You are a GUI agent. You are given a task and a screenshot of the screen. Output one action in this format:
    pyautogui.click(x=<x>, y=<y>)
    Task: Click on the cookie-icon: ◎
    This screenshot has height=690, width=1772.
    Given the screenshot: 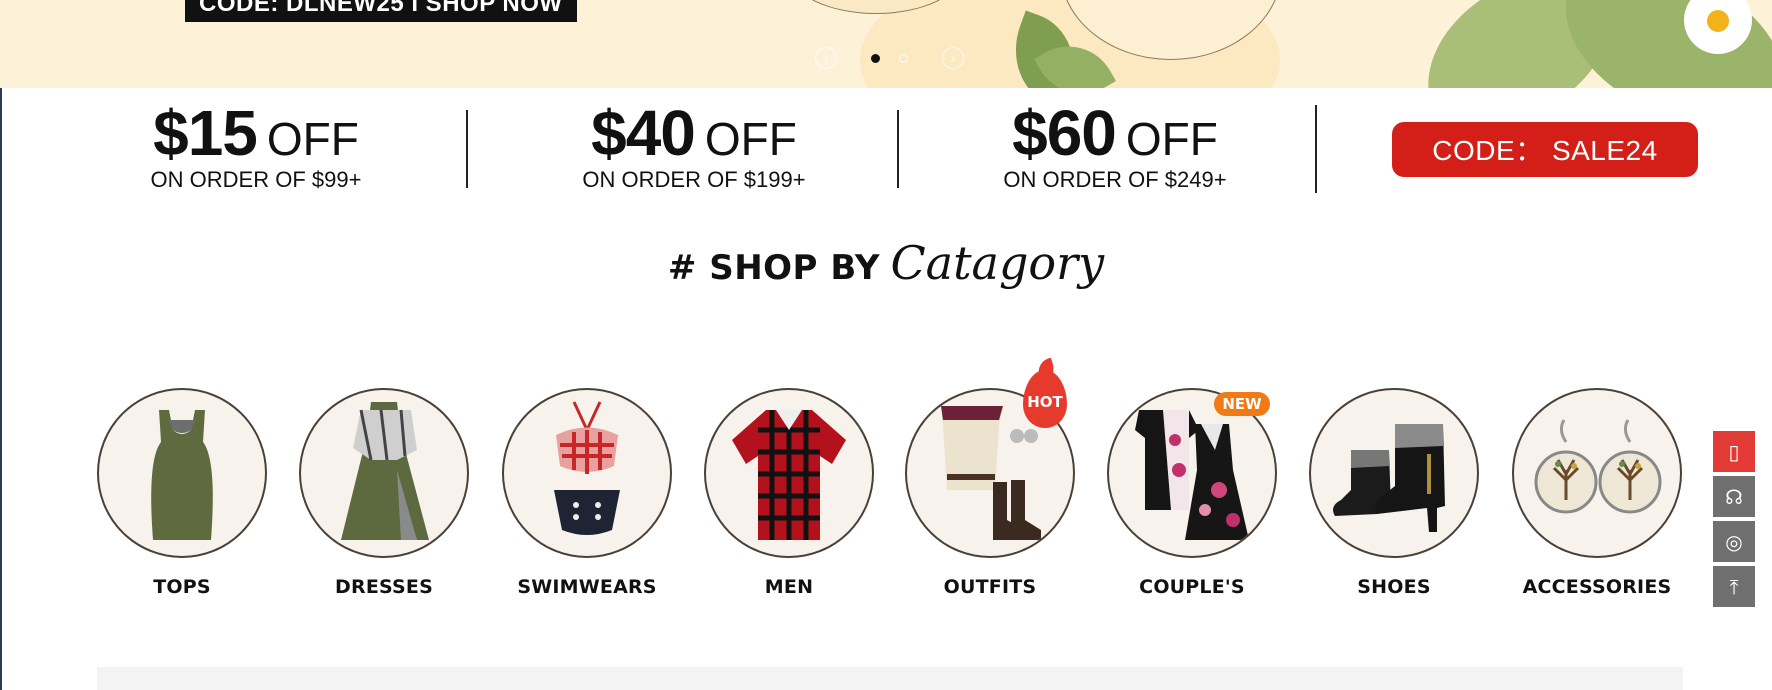 What is the action you would take?
    pyautogui.click(x=1734, y=541)
    